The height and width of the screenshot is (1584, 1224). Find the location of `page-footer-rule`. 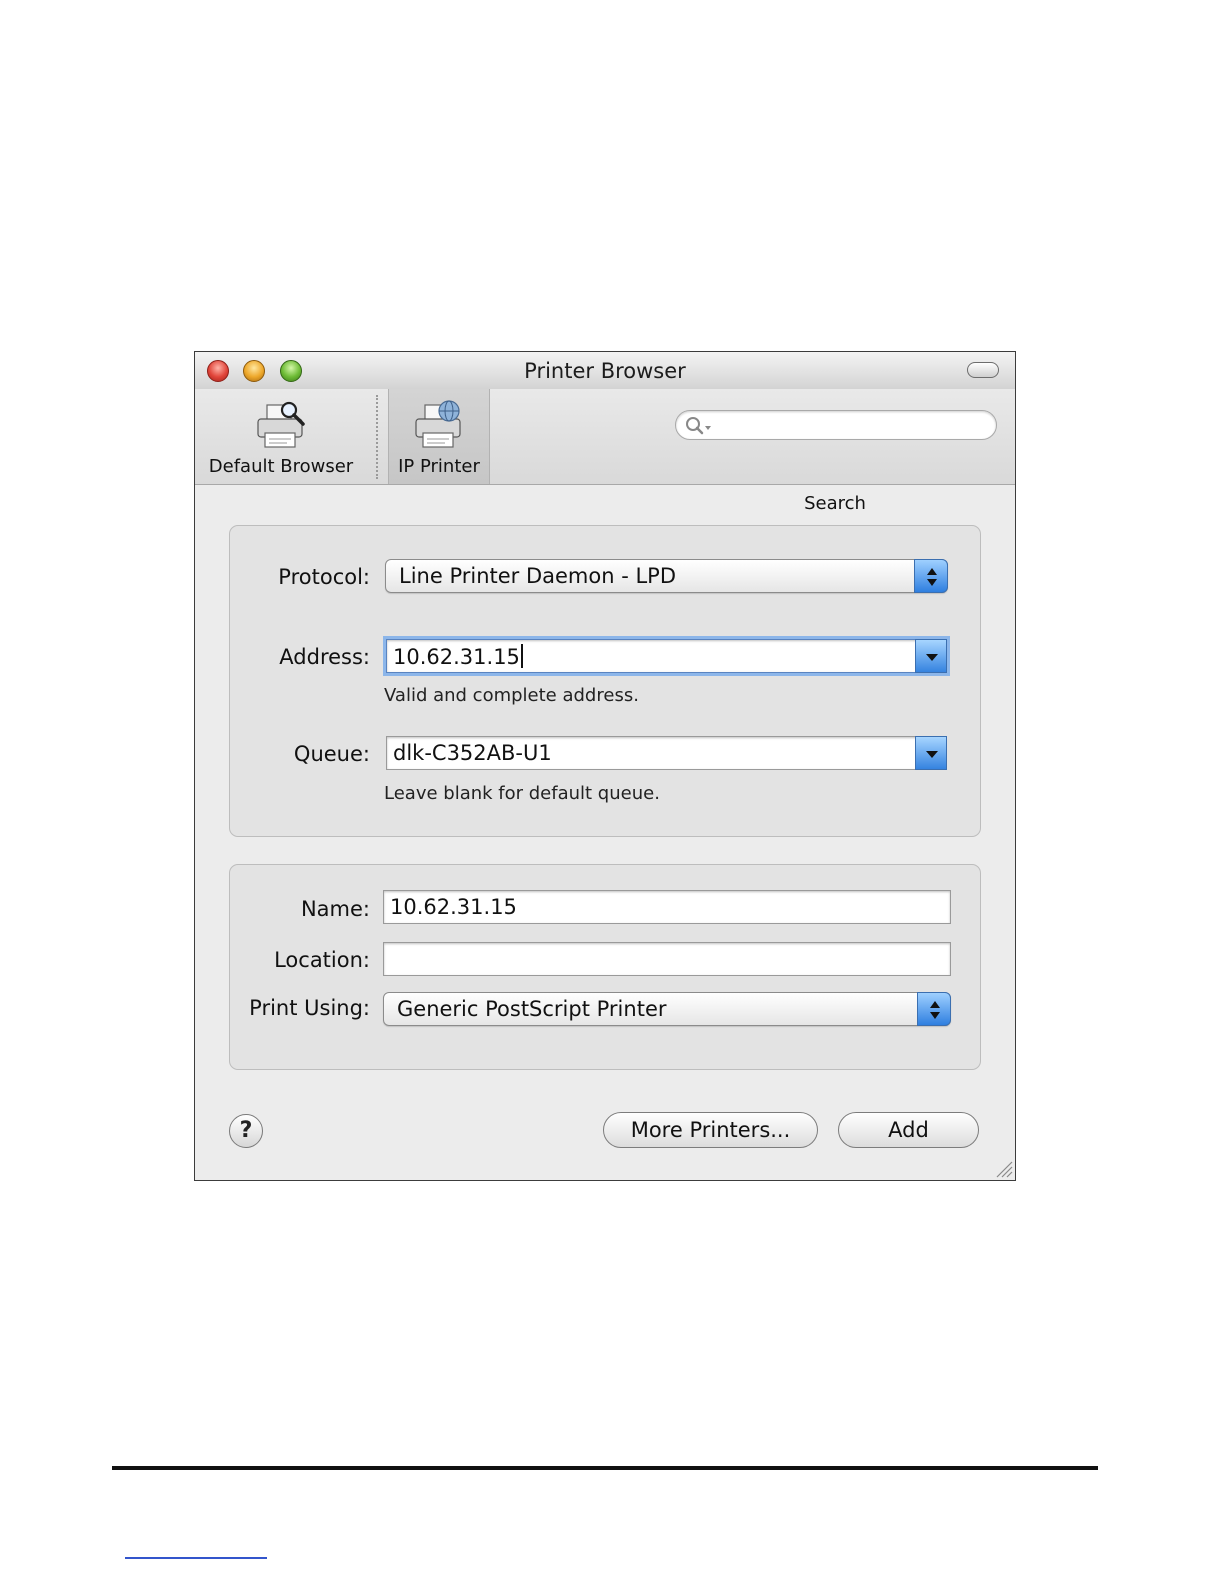

page-footer-rule is located at coordinates (605, 1468).